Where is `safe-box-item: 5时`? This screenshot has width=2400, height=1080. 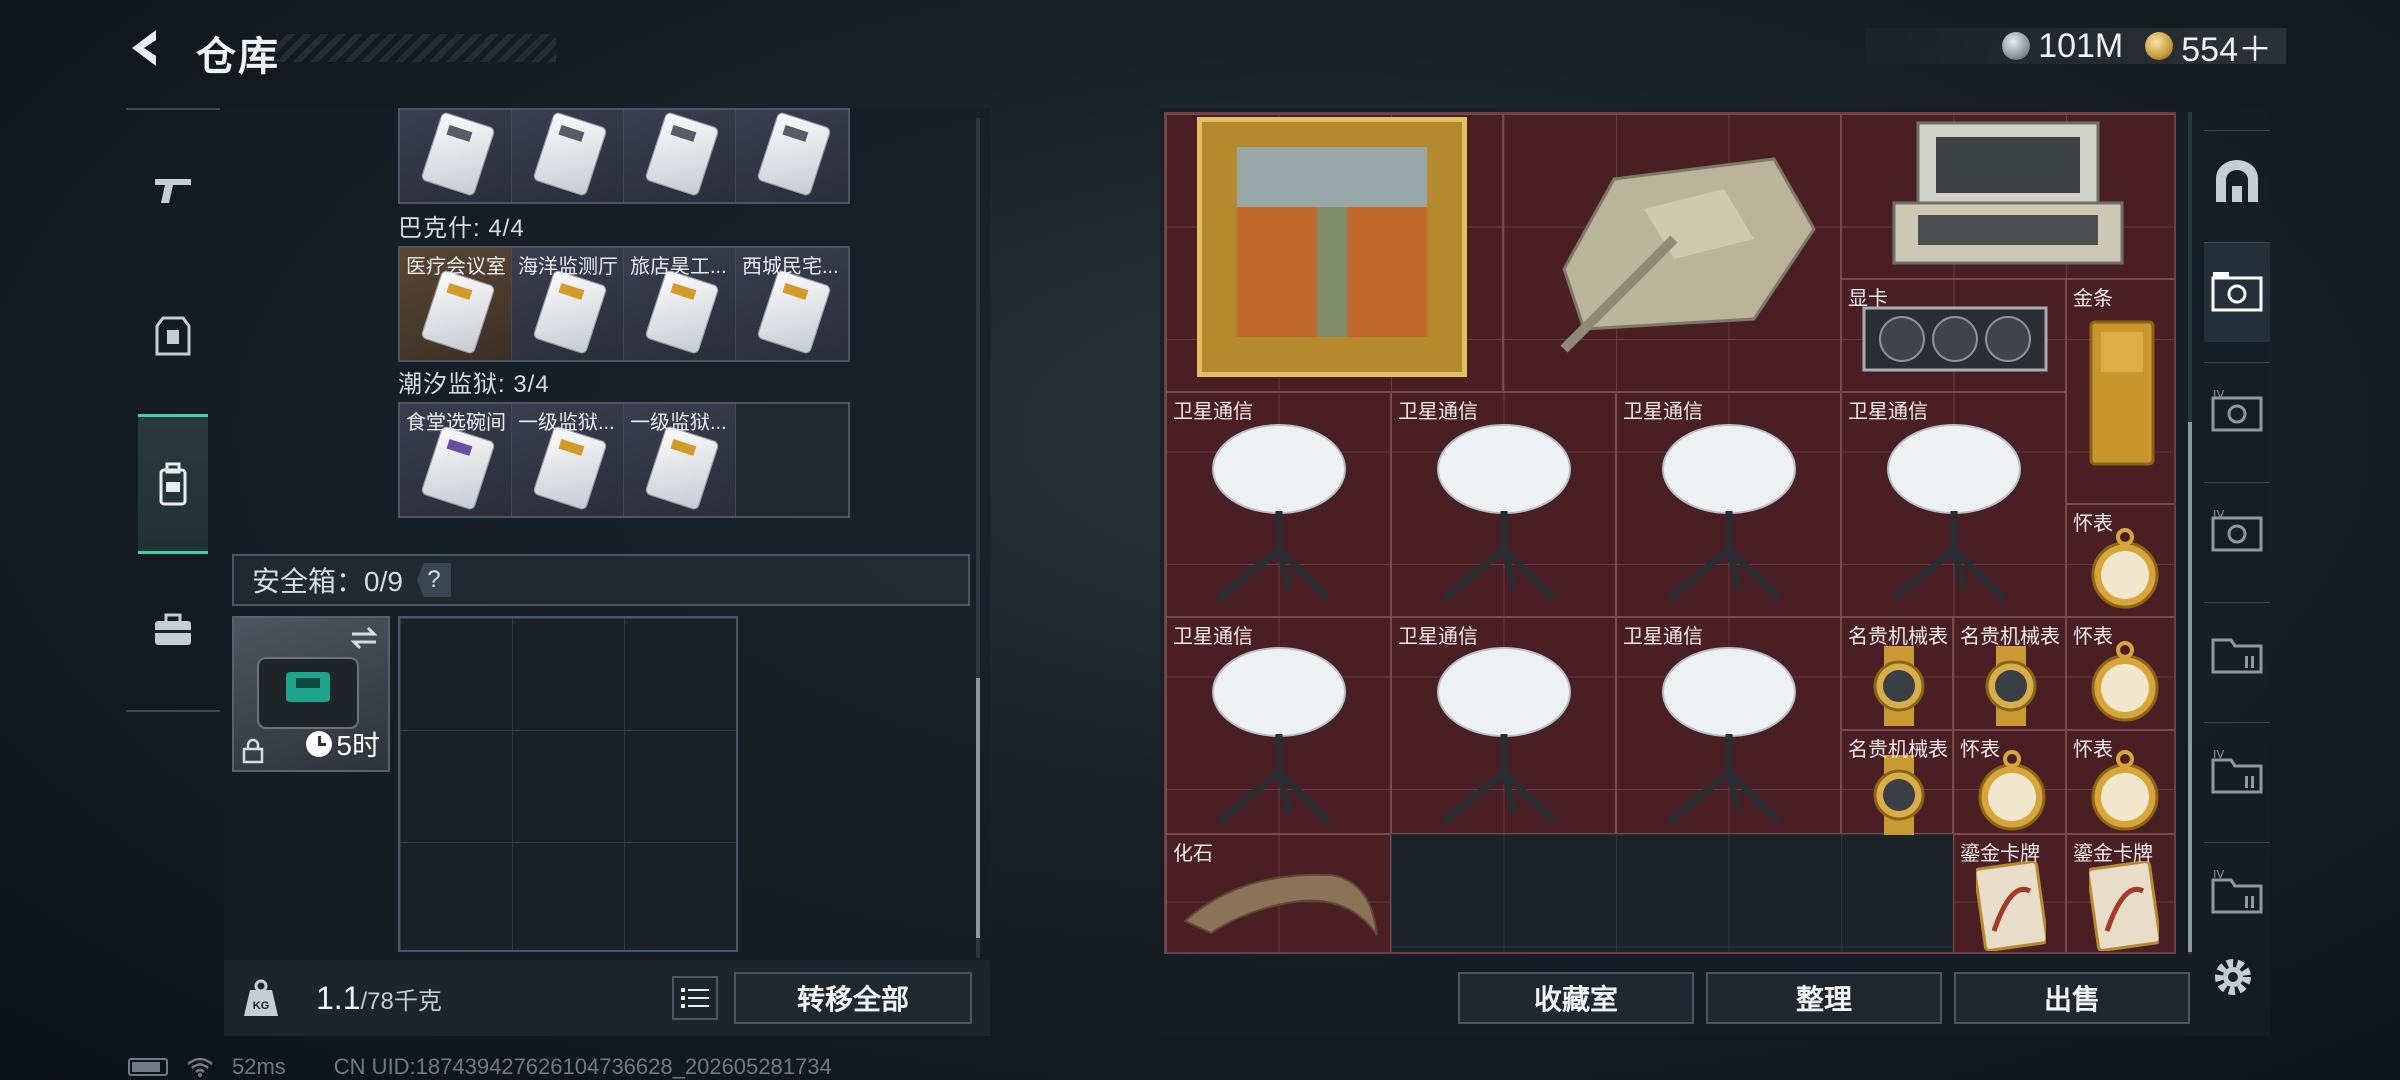 safe-box-item: 5时 is located at coordinates (311, 694).